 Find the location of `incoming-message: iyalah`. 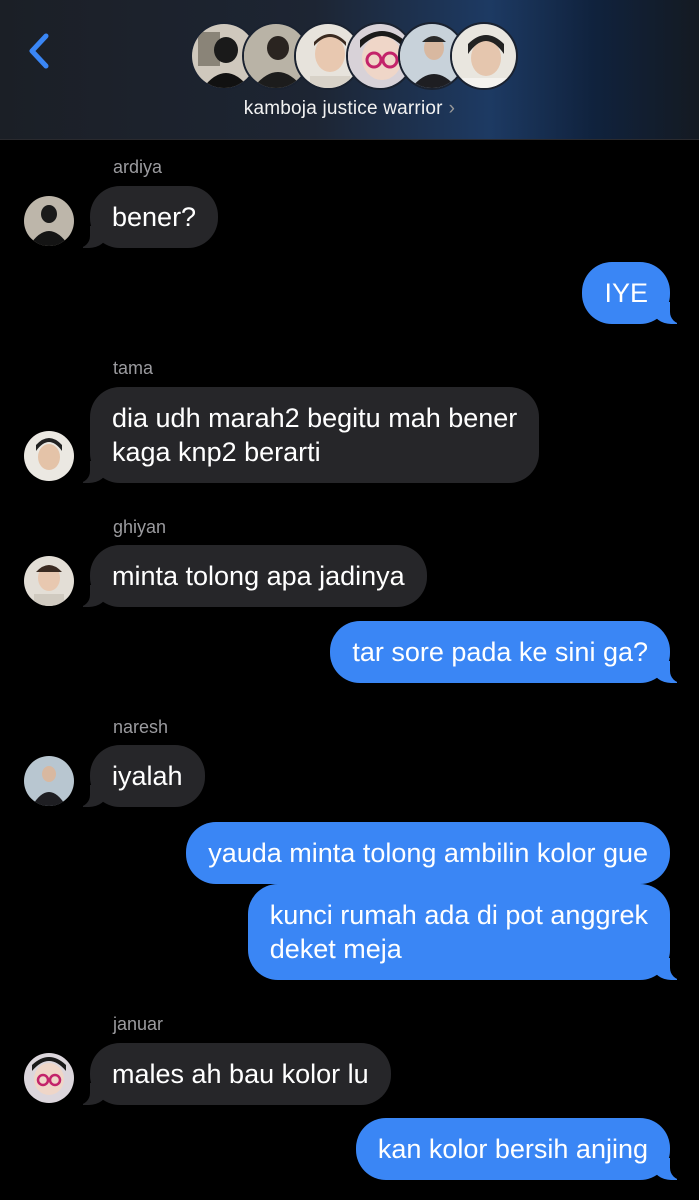

incoming-message: iyalah is located at coordinates (139, 776).